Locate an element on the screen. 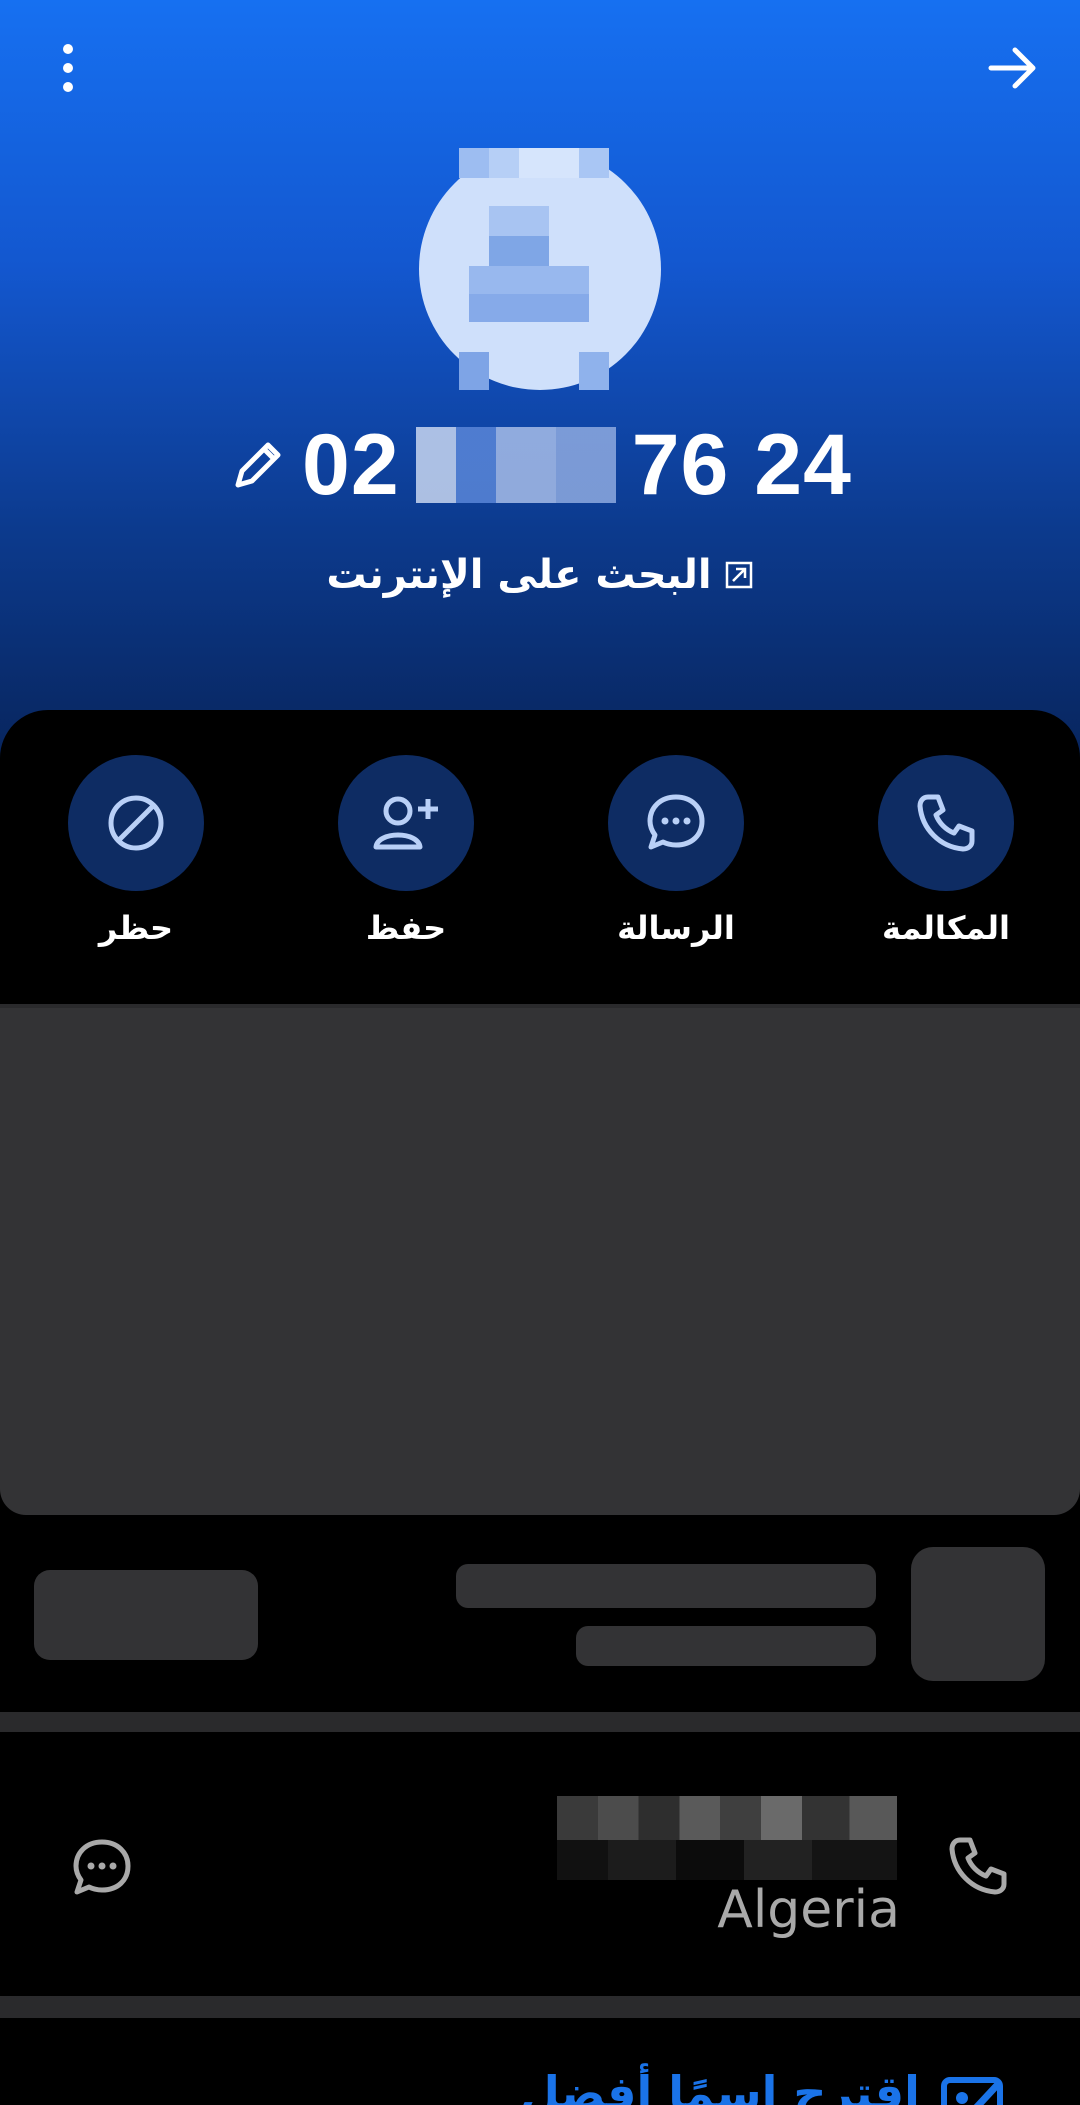  call-bubble is located at coordinates (946, 823).